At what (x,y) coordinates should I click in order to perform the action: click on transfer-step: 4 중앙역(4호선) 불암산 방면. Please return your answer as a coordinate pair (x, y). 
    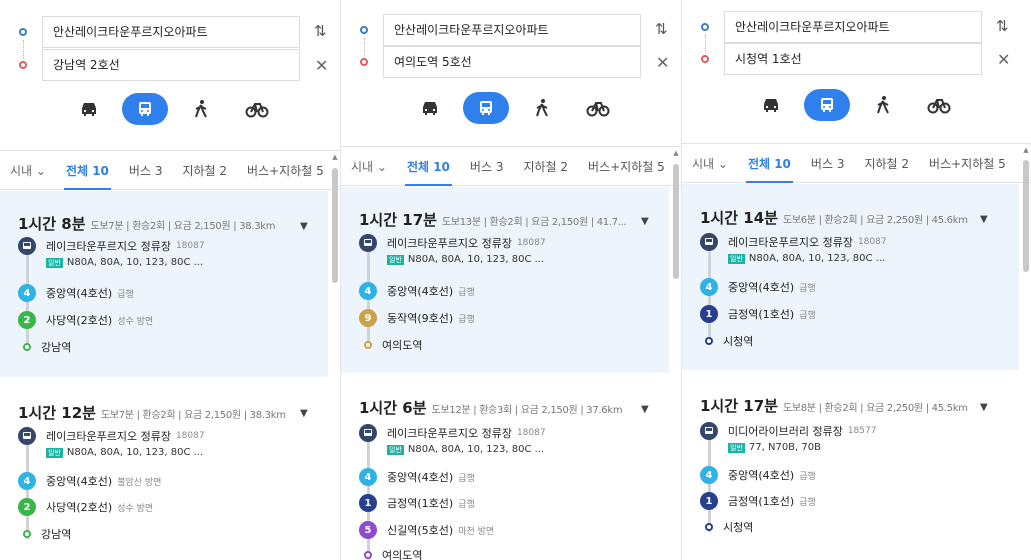
    Looking at the image, I should click on (89, 481).